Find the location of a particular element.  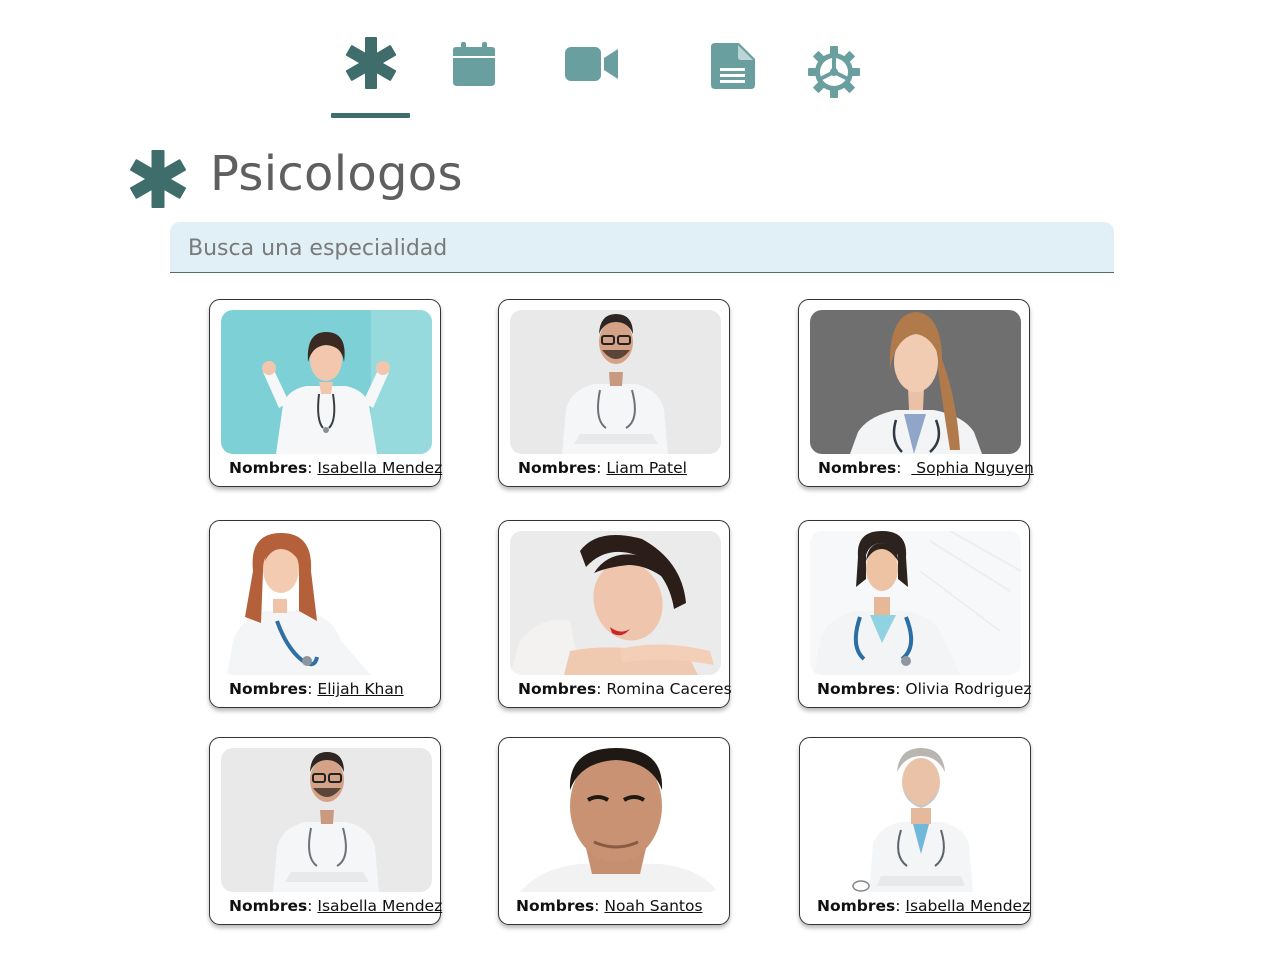

psychologist-card: Nombres: Olivia Rodriguez is located at coordinates (915, 614).